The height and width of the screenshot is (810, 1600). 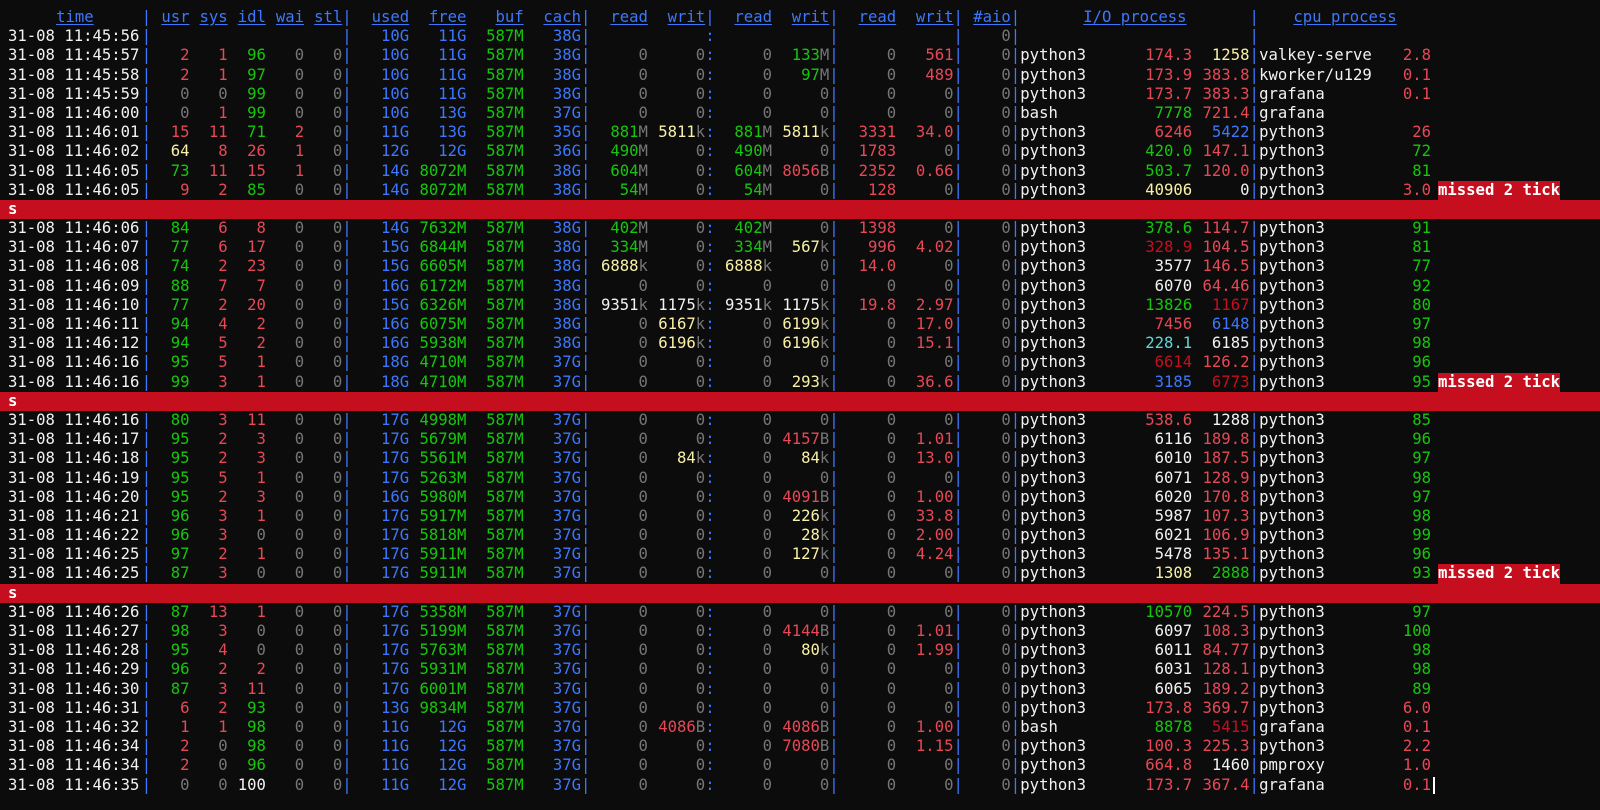 I want to click on cp_v: 2.8, so click(x=1416, y=55).